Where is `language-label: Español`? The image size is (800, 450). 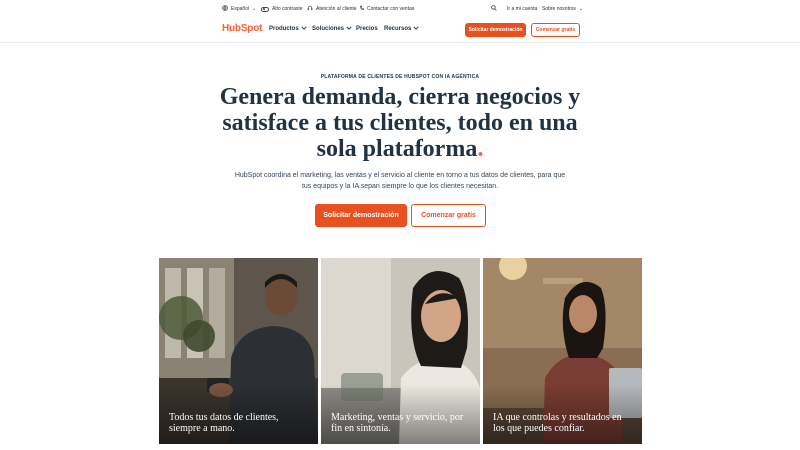
language-label: Español is located at coordinates (240, 9).